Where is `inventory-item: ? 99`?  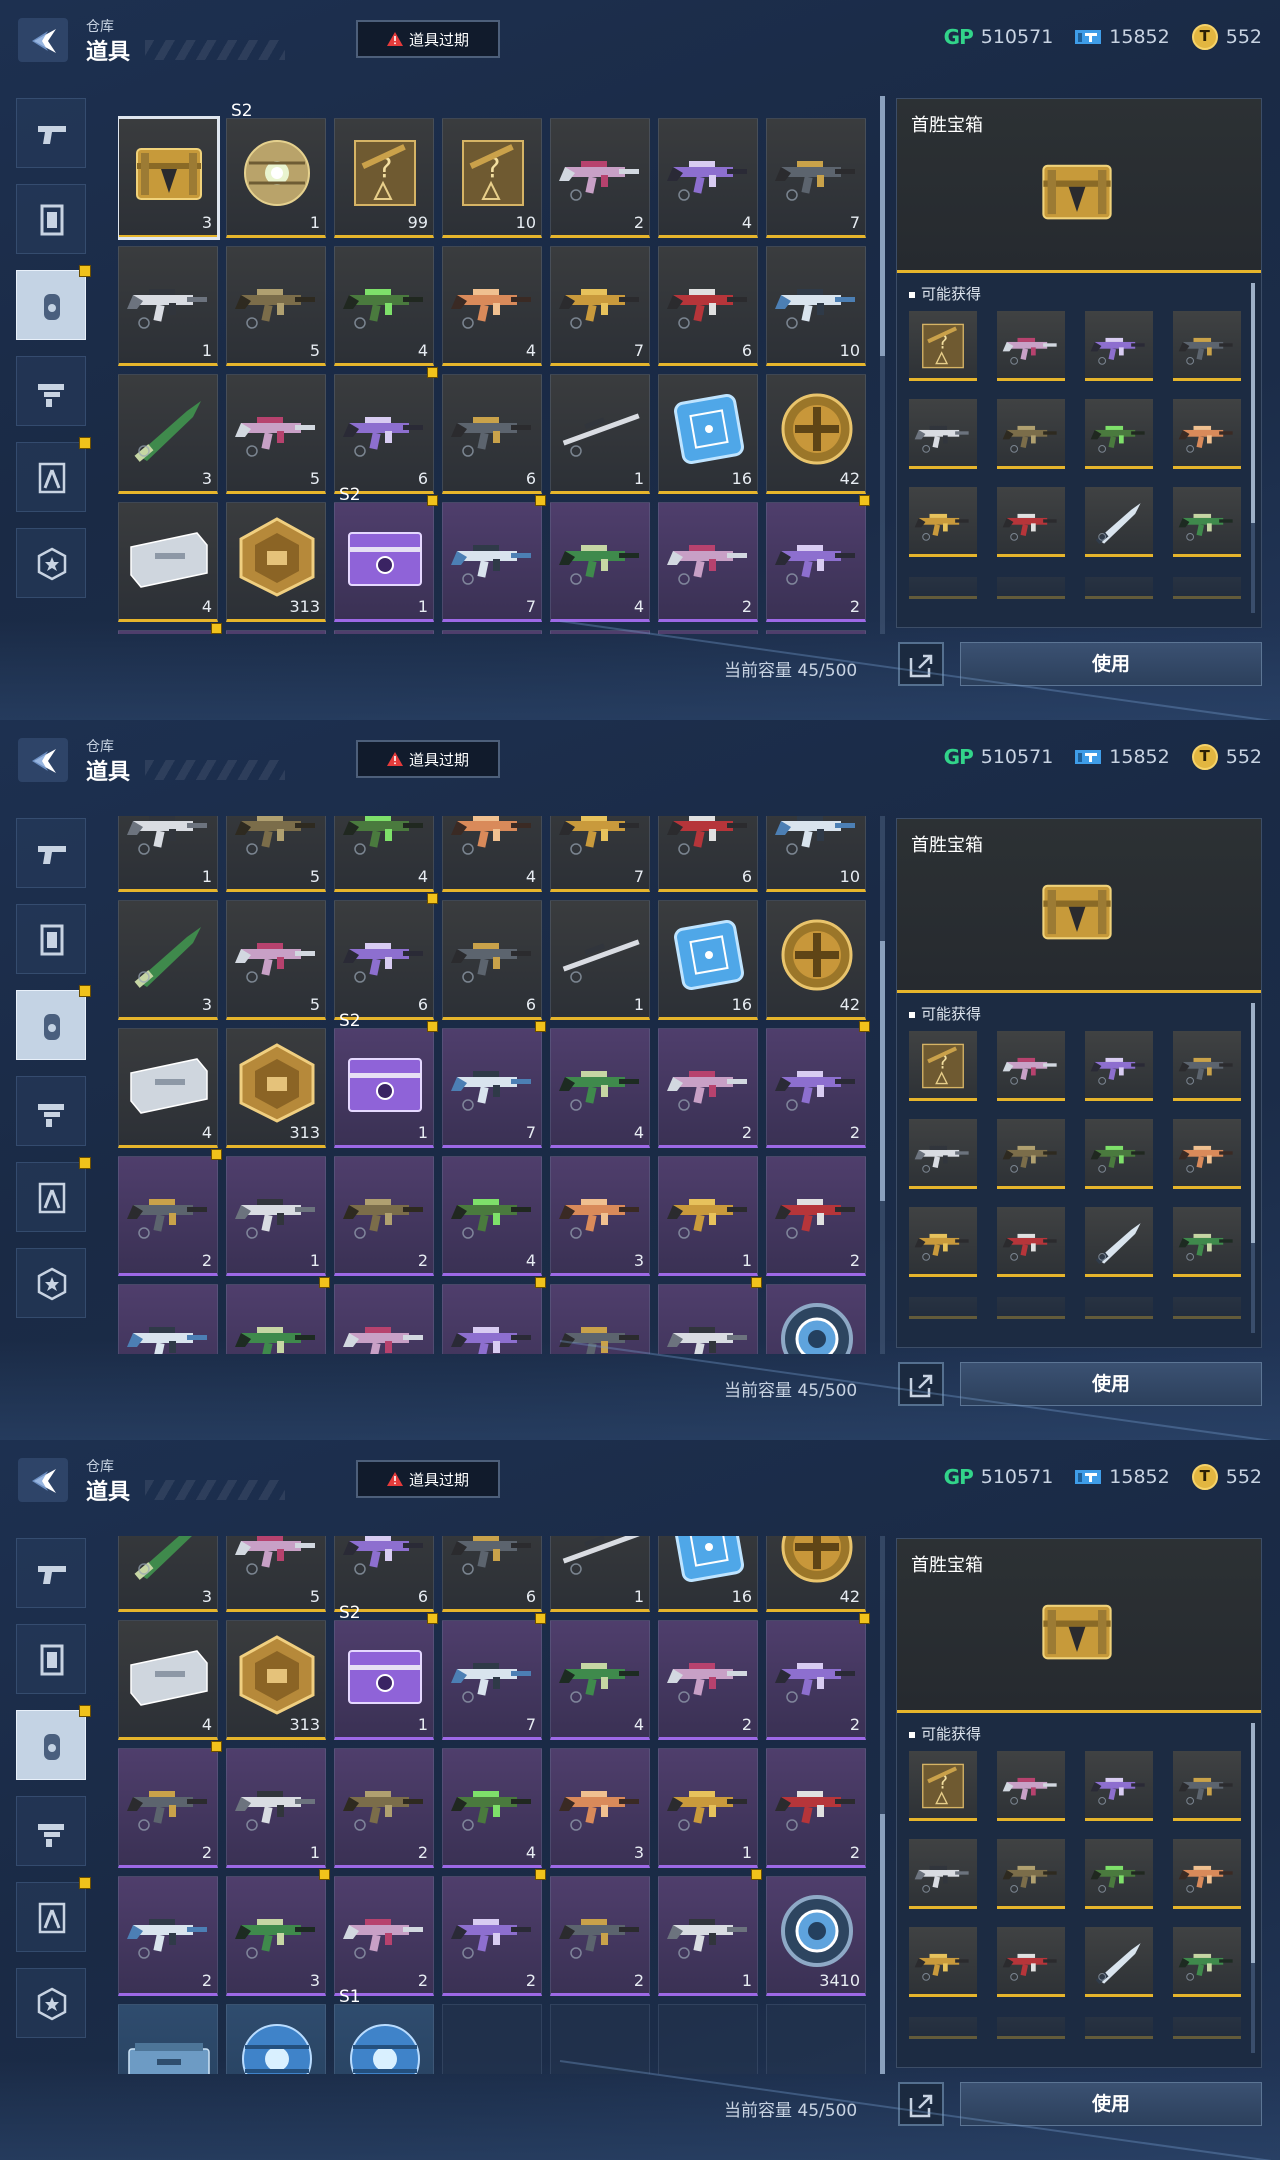
inventory-item: ? 99 is located at coordinates (384, 178).